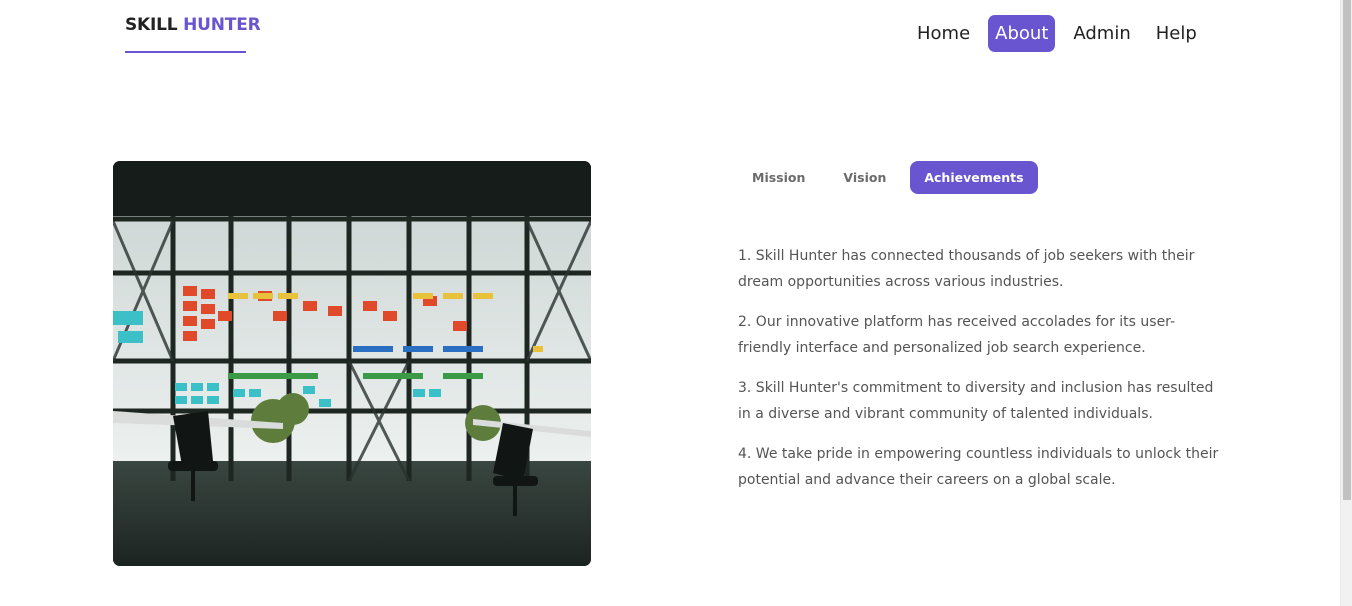  I want to click on tab-vision: Vision, so click(864, 177).